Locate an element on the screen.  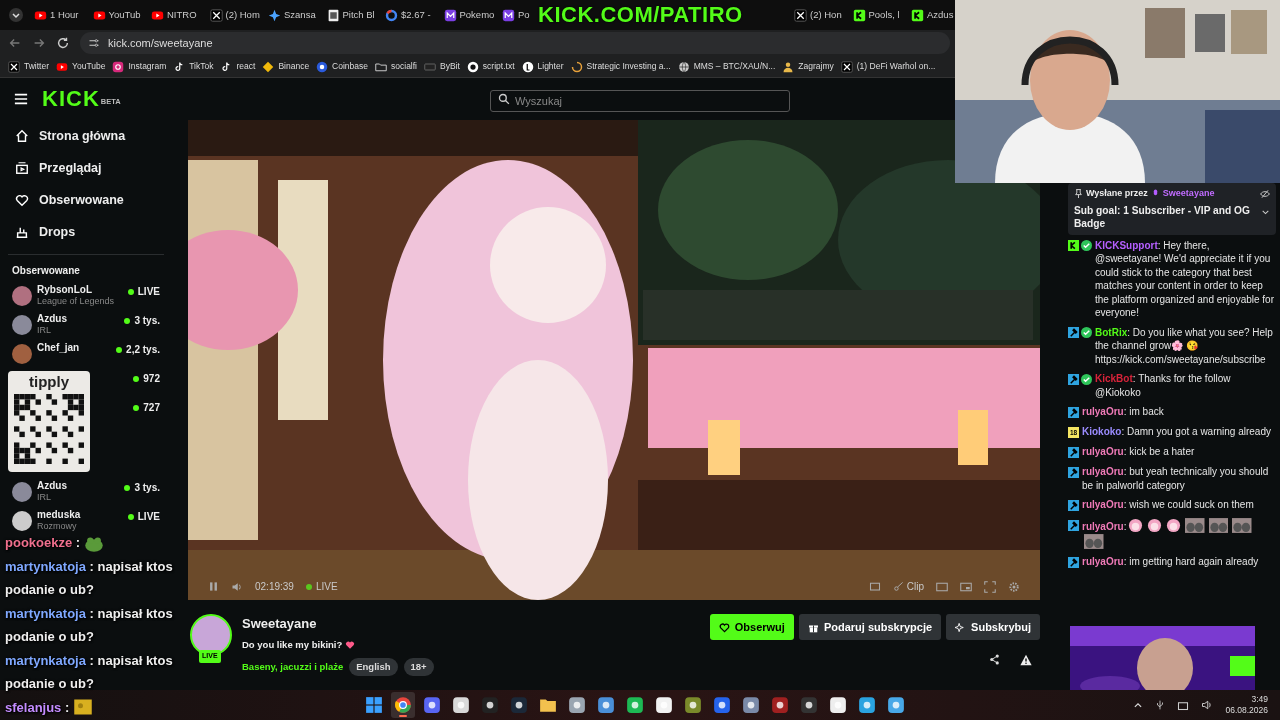
browser-tab: Azdus is located at coordinates (931, 15).